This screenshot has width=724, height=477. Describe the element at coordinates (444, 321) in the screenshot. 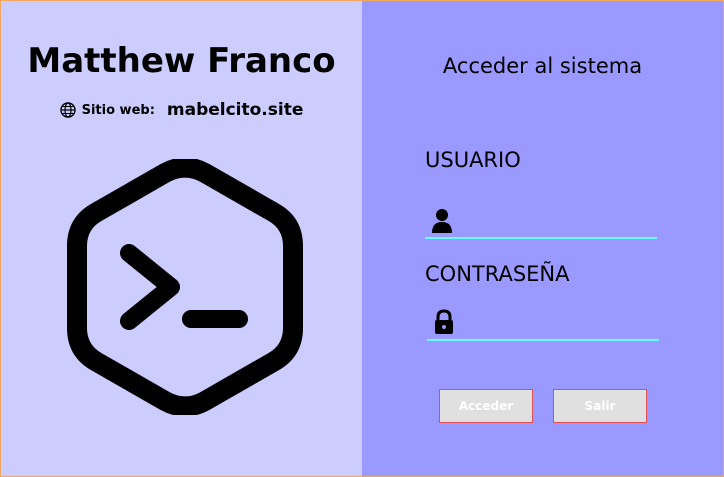

I see `lock-icon` at that location.